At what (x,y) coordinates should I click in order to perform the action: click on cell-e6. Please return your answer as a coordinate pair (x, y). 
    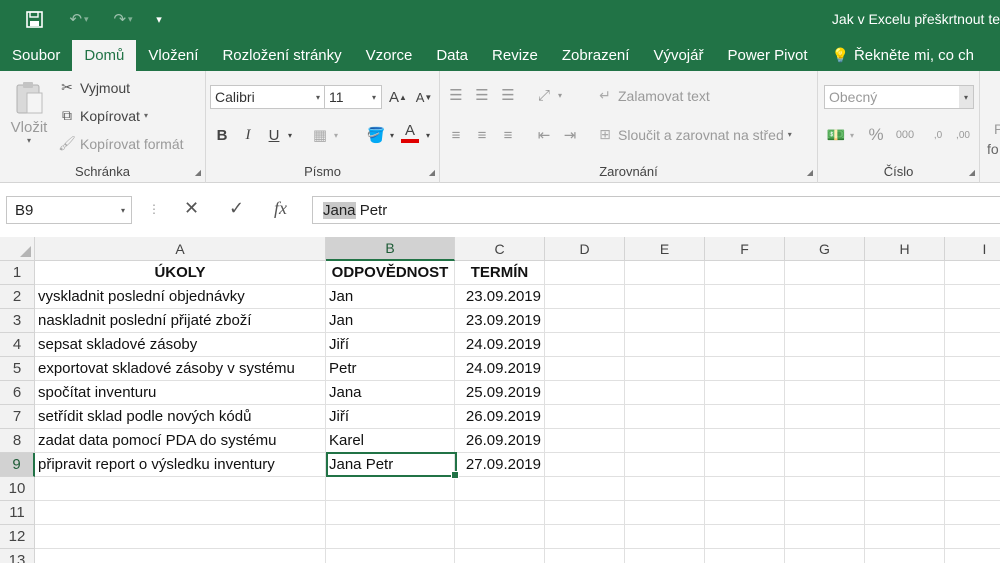
    Looking at the image, I should click on (665, 393).